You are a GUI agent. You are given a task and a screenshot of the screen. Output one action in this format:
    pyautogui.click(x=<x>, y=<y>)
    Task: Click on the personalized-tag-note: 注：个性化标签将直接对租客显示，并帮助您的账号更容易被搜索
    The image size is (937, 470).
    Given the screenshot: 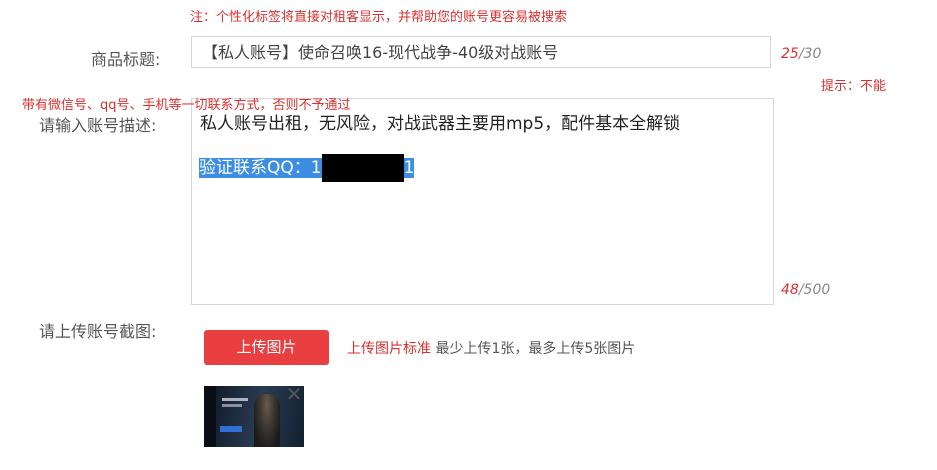 What is the action you would take?
    pyautogui.click(x=379, y=17)
    